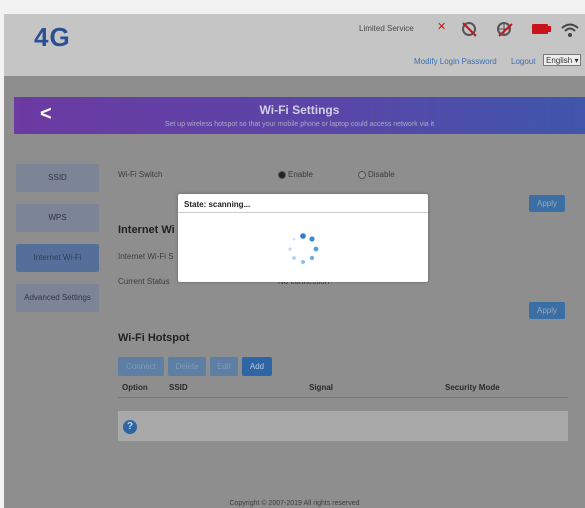 Image resolution: width=585 pixels, height=508 pixels. I want to click on loading-spinner-icon, so click(303, 248).